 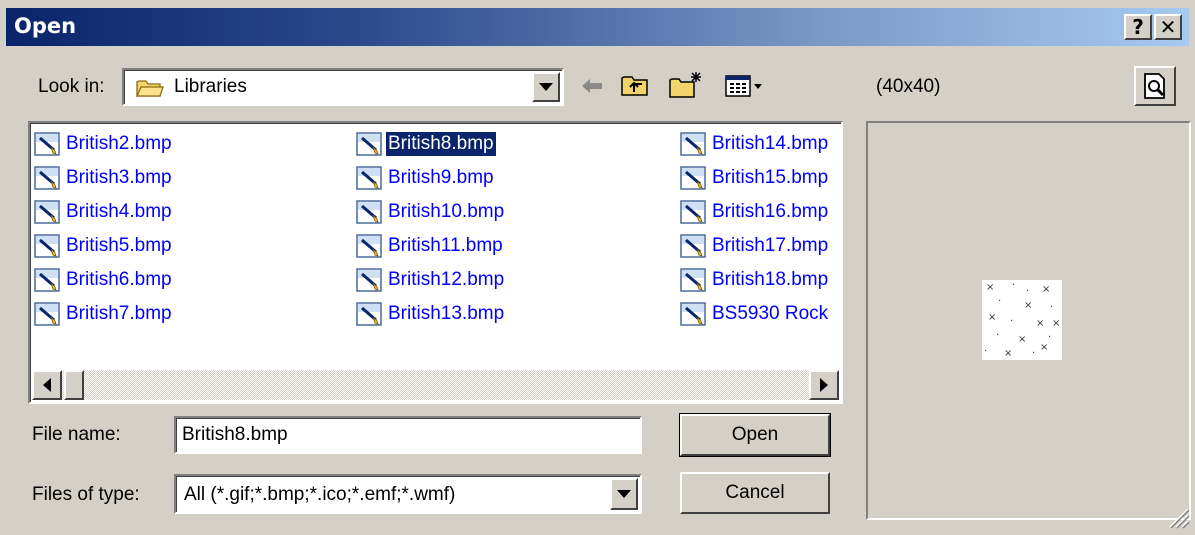 What do you see at coordinates (45, 26) in the screenshot?
I see `window-title: Open` at bounding box center [45, 26].